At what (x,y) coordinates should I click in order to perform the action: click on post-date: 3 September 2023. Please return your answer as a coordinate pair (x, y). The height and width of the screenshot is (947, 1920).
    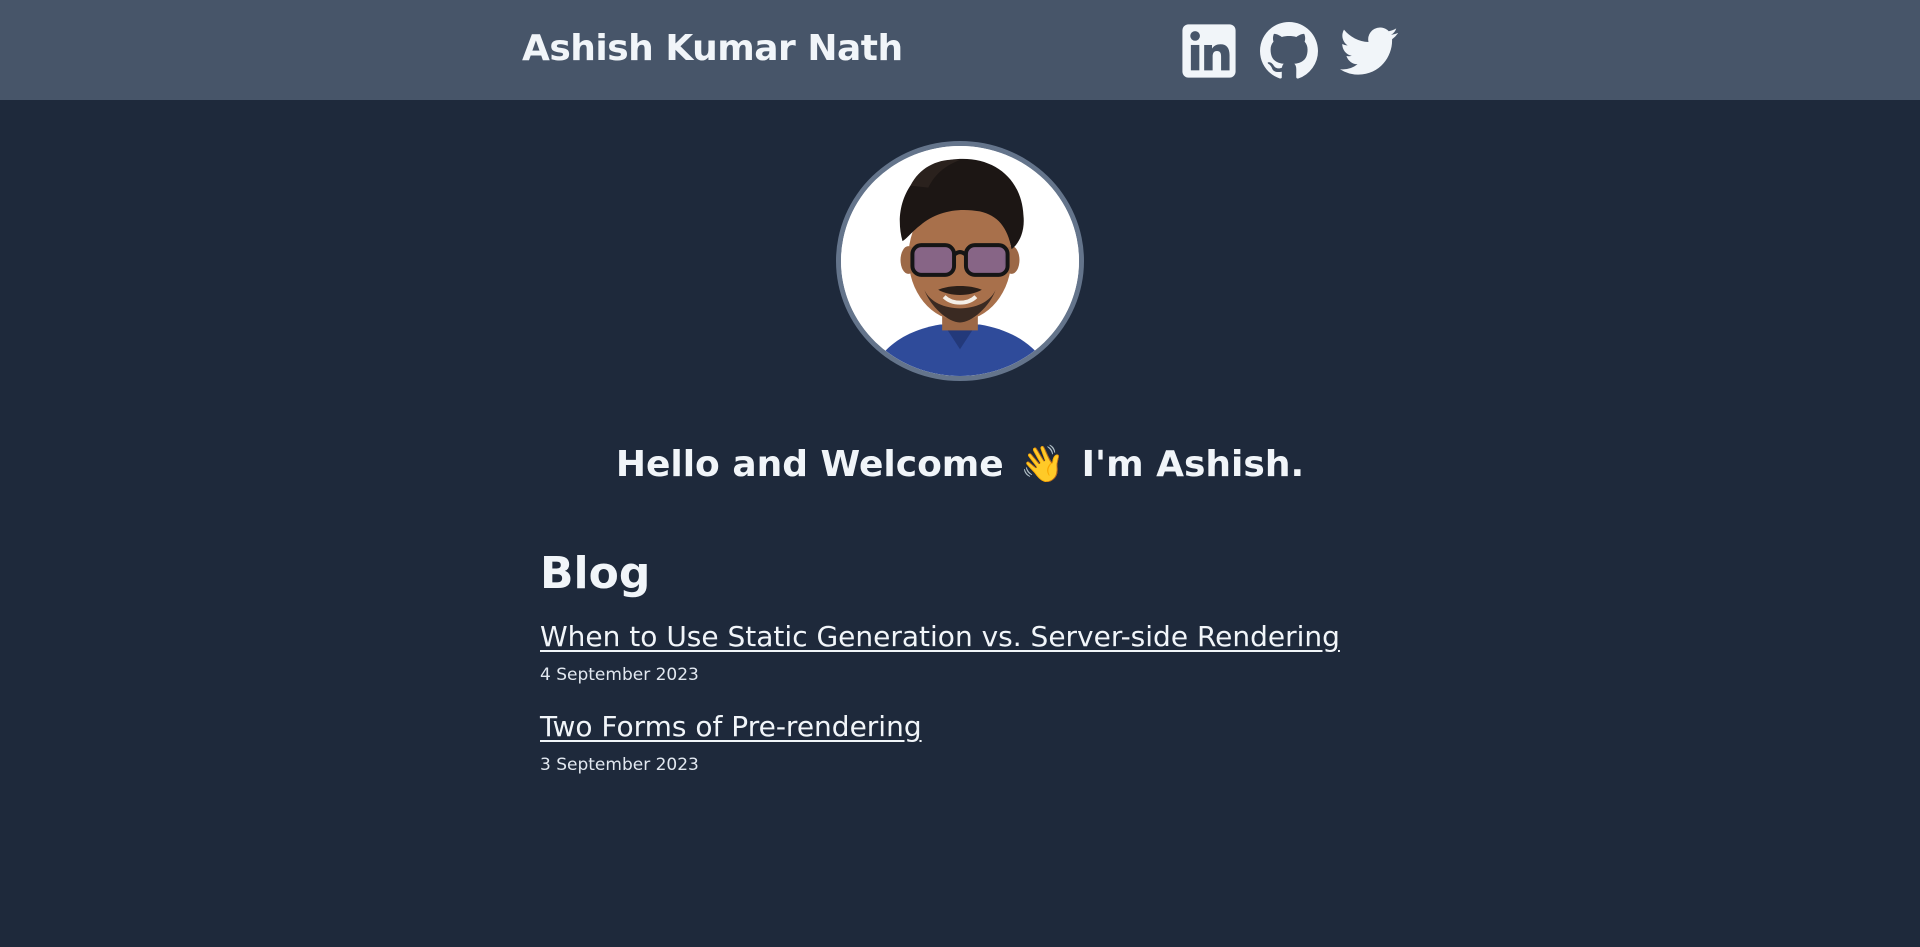
    Looking at the image, I should click on (619, 765).